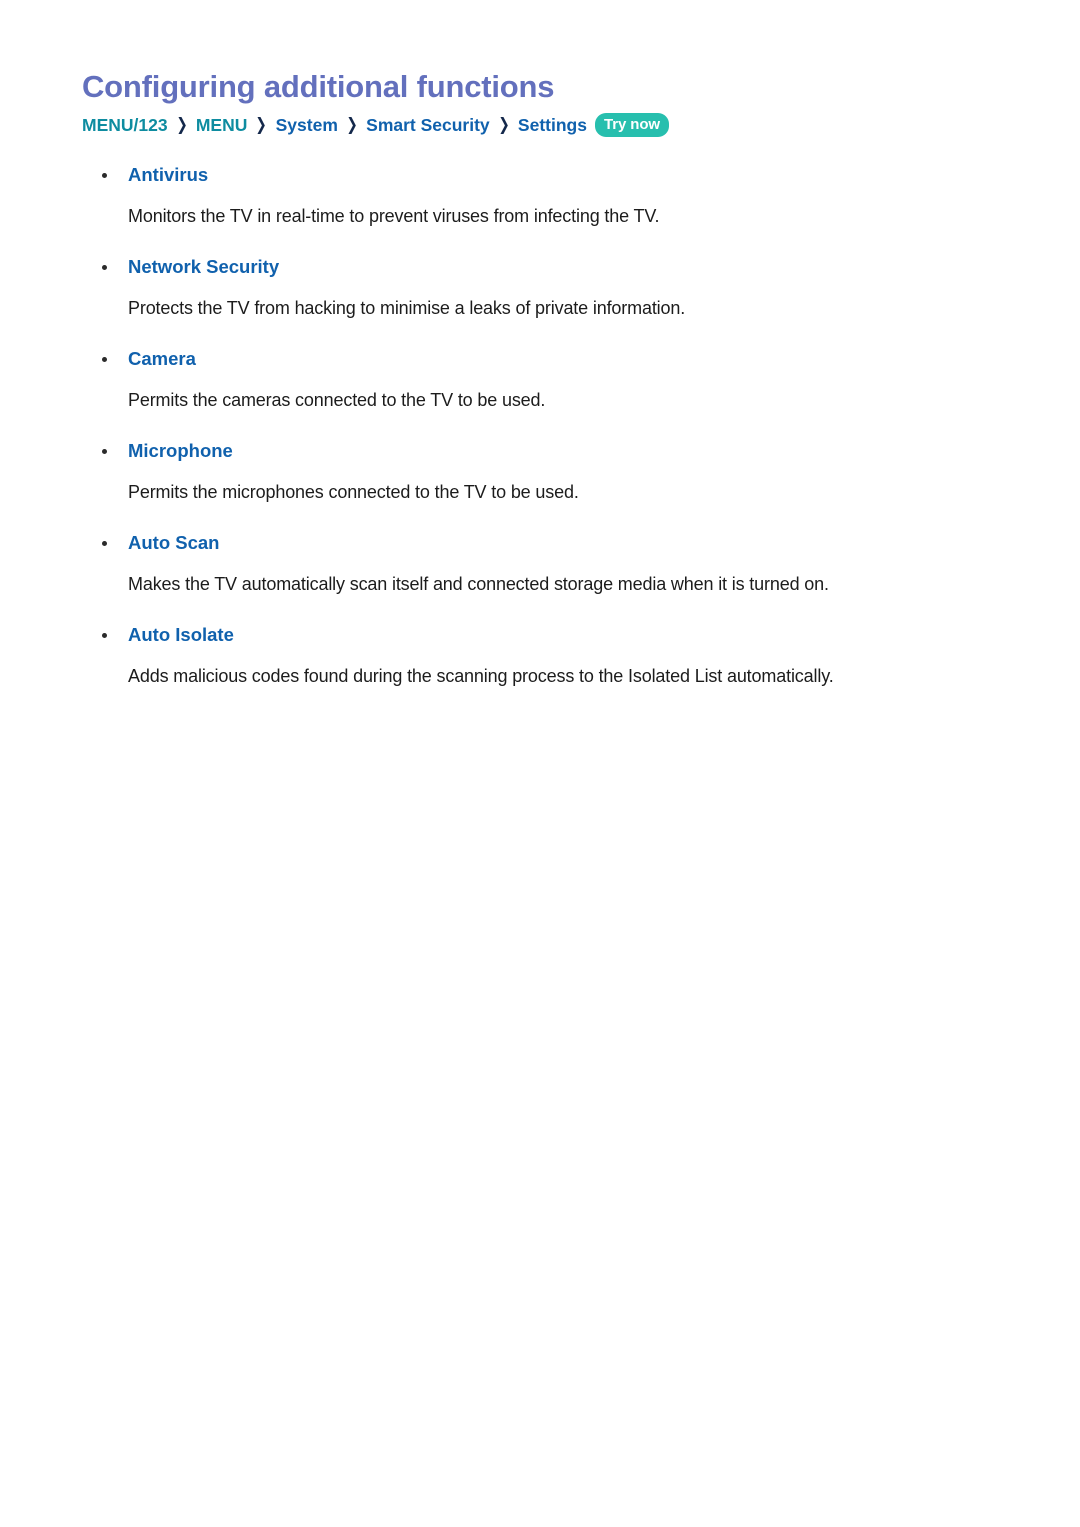  Describe the element at coordinates (631, 125) in the screenshot. I see `try-now-badge: Try now` at that location.